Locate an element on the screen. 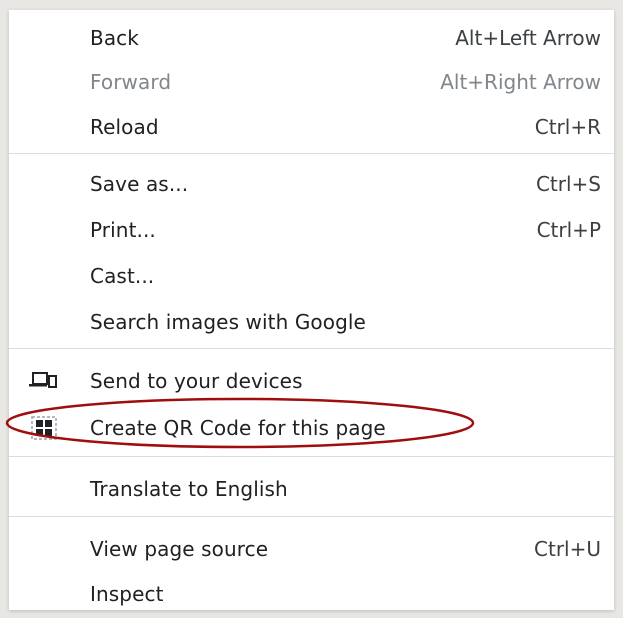  menu-item-view-page-source: View page source Ctrl+U is located at coordinates (311, 549).